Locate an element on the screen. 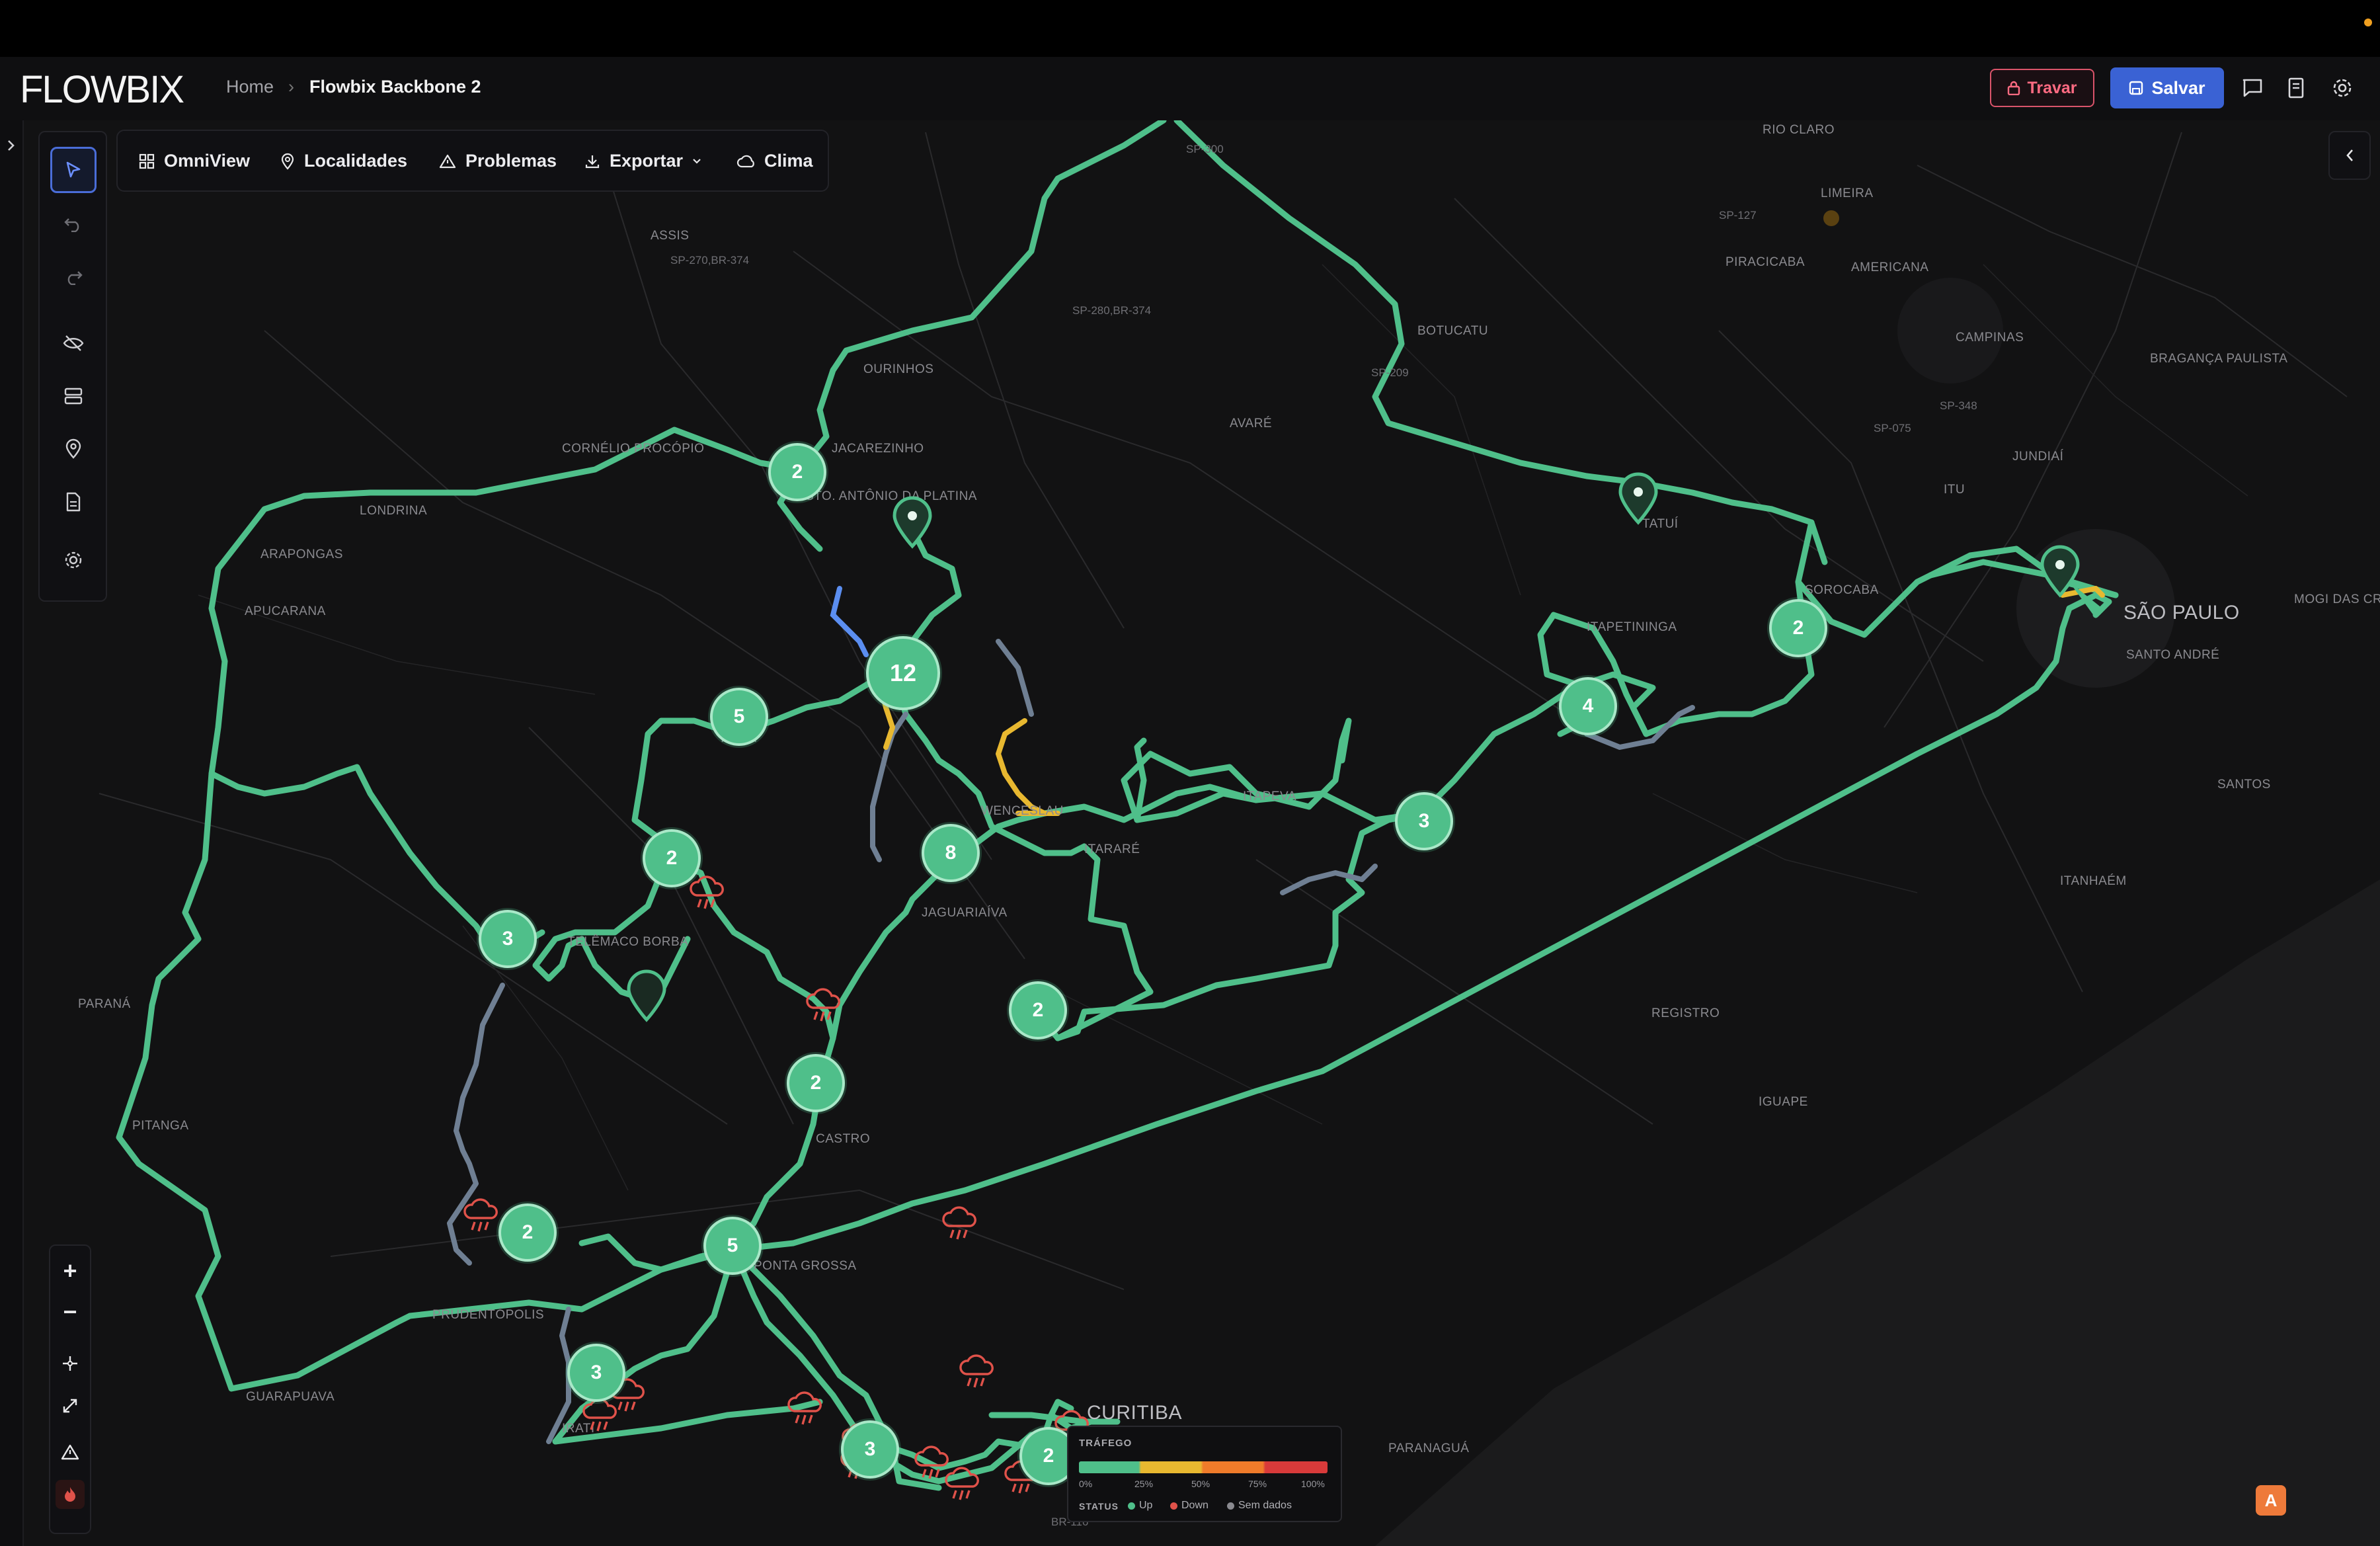 This screenshot has height=1546, width=2380. chevron-right-icon is located at coordinates (11, 145).